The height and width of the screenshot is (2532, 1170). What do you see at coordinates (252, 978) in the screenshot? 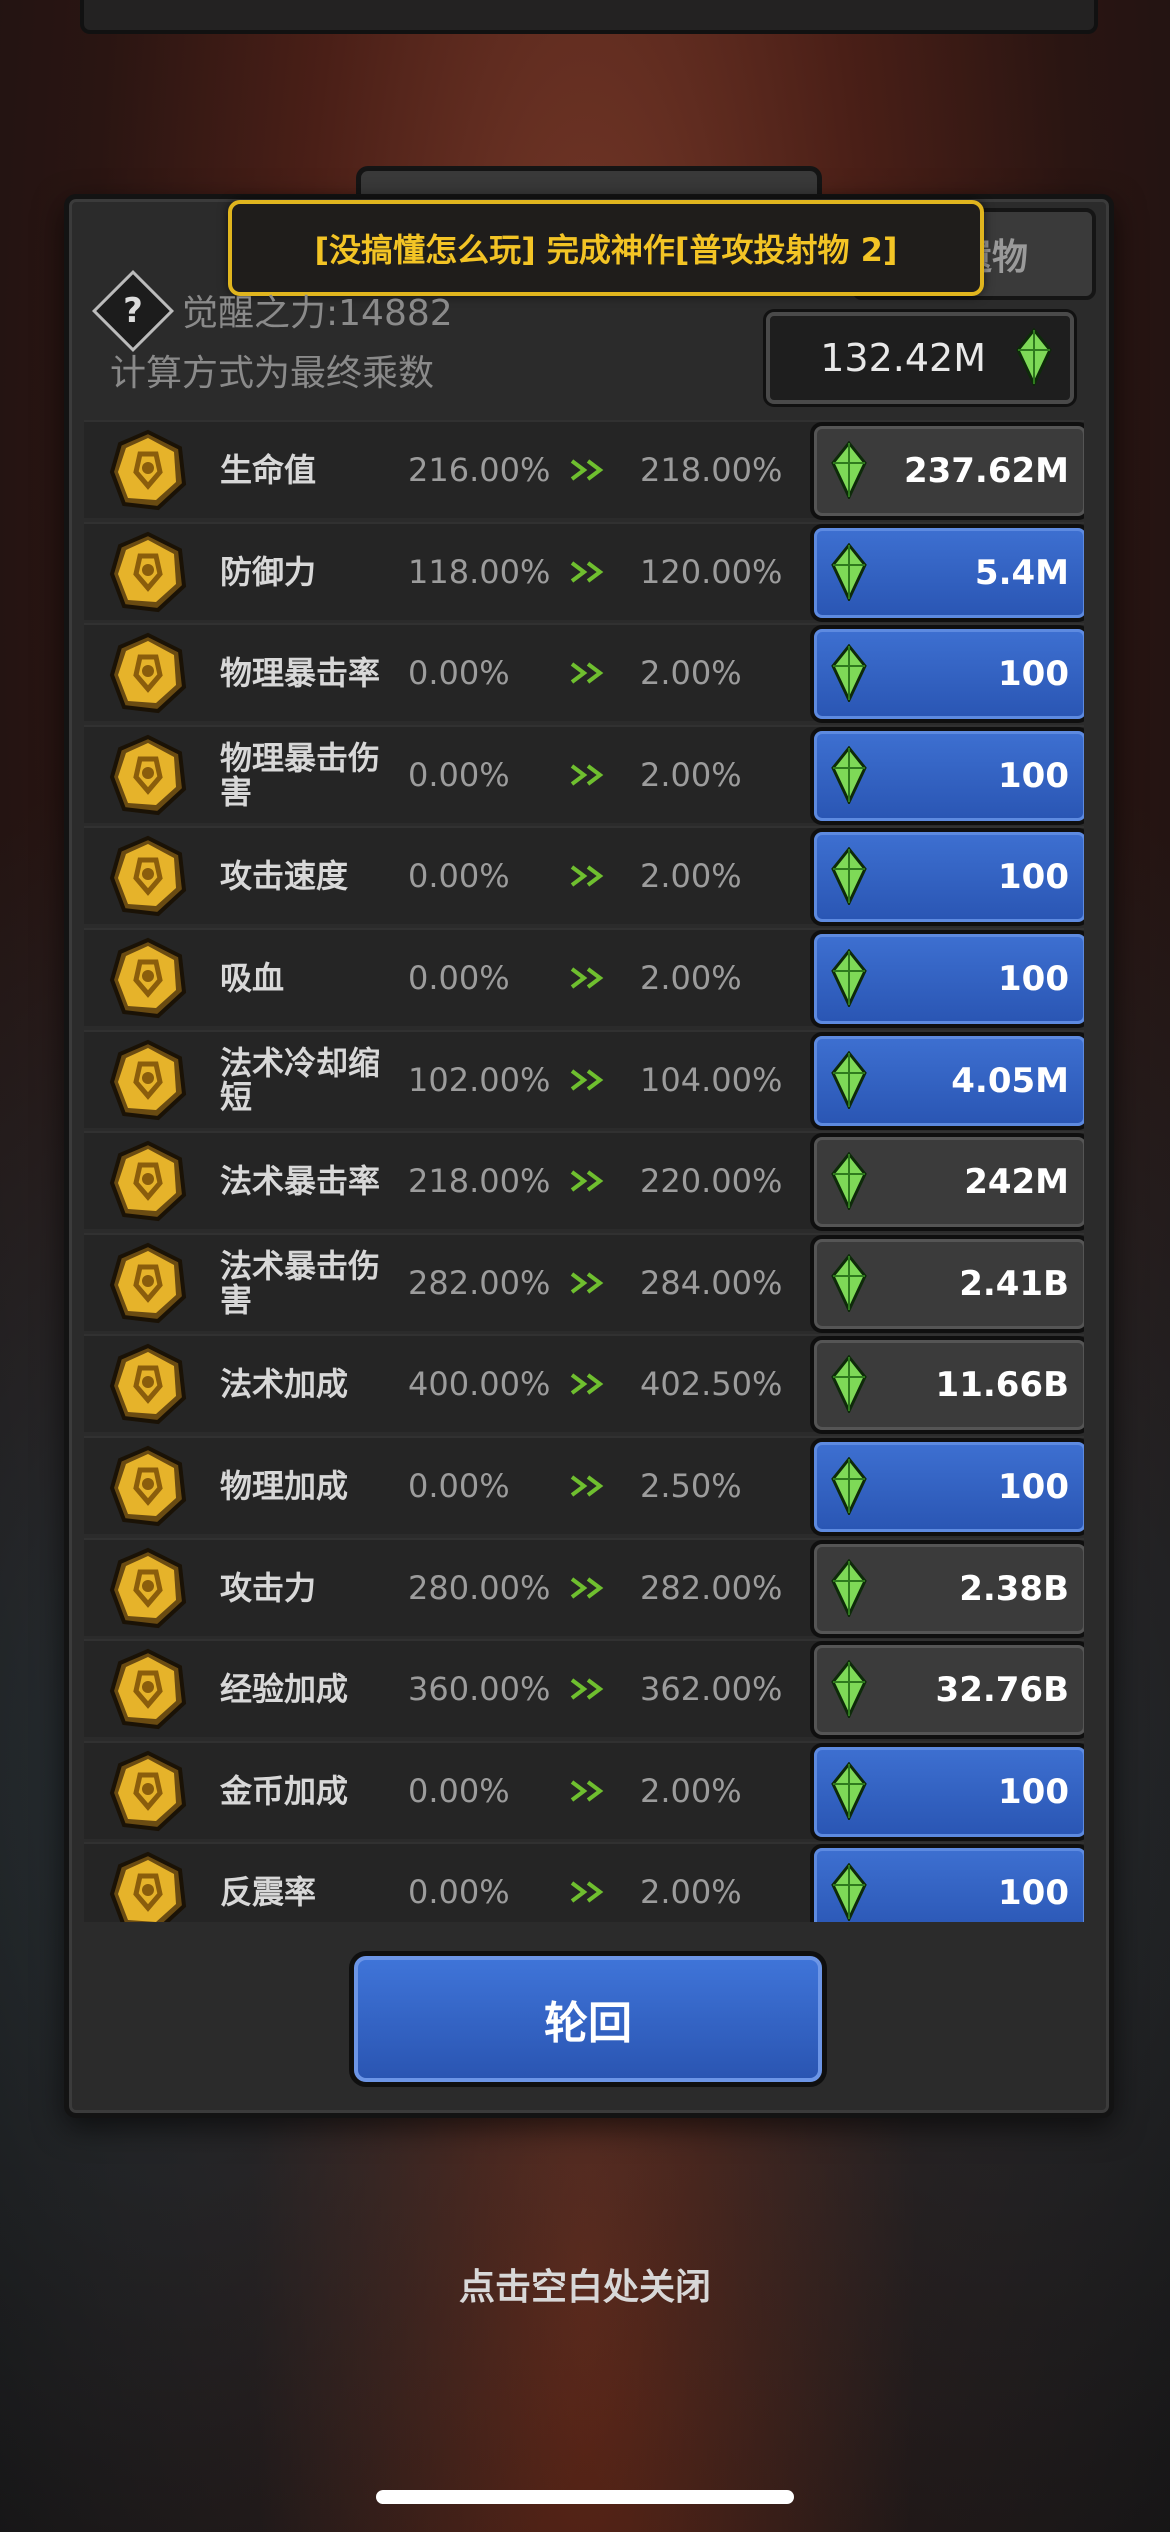
I see `stat-name: 吸血` at bounding box center [252, 978].